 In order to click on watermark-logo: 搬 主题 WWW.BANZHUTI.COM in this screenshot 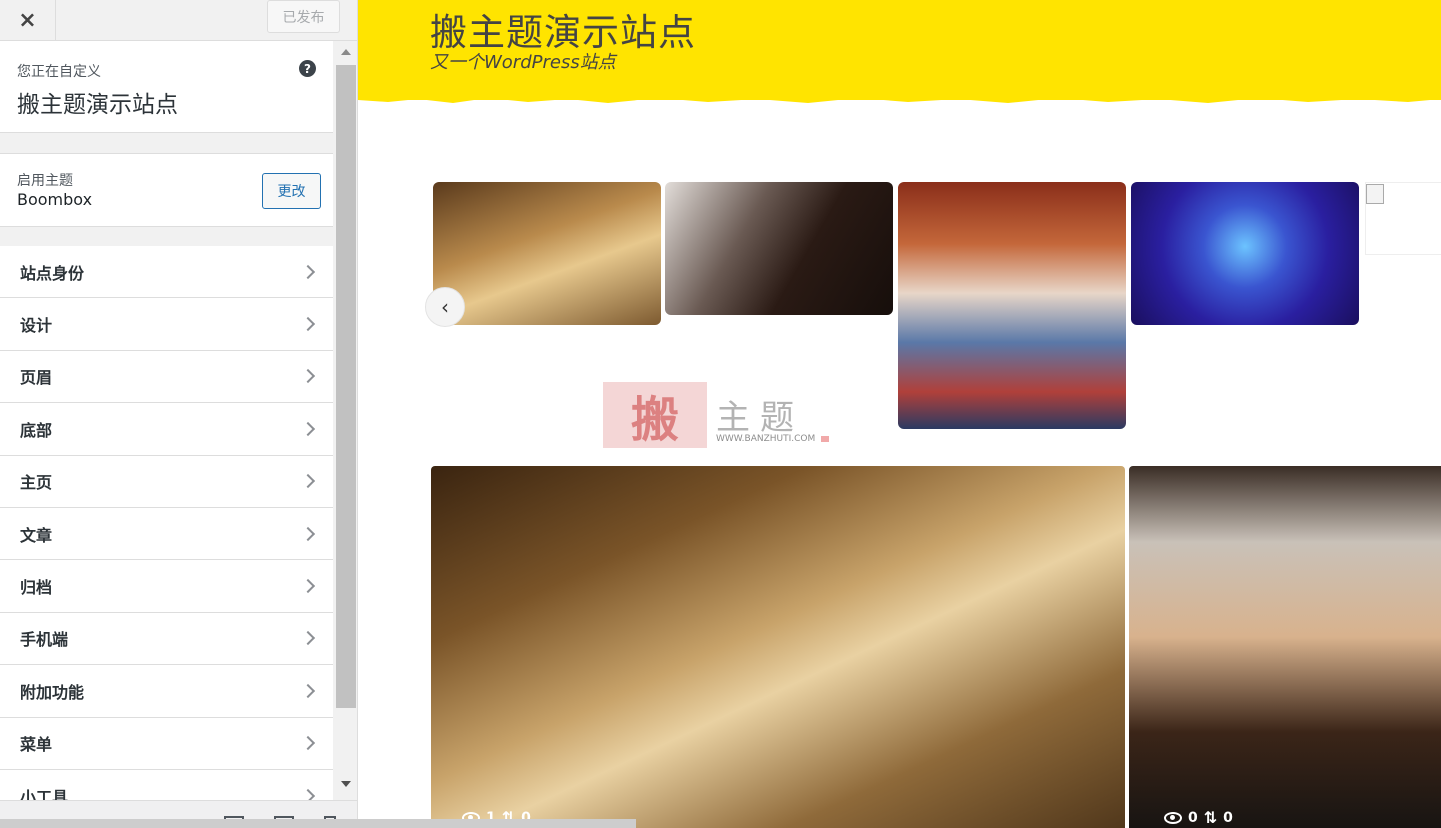, I will do `click(718, 416)`.